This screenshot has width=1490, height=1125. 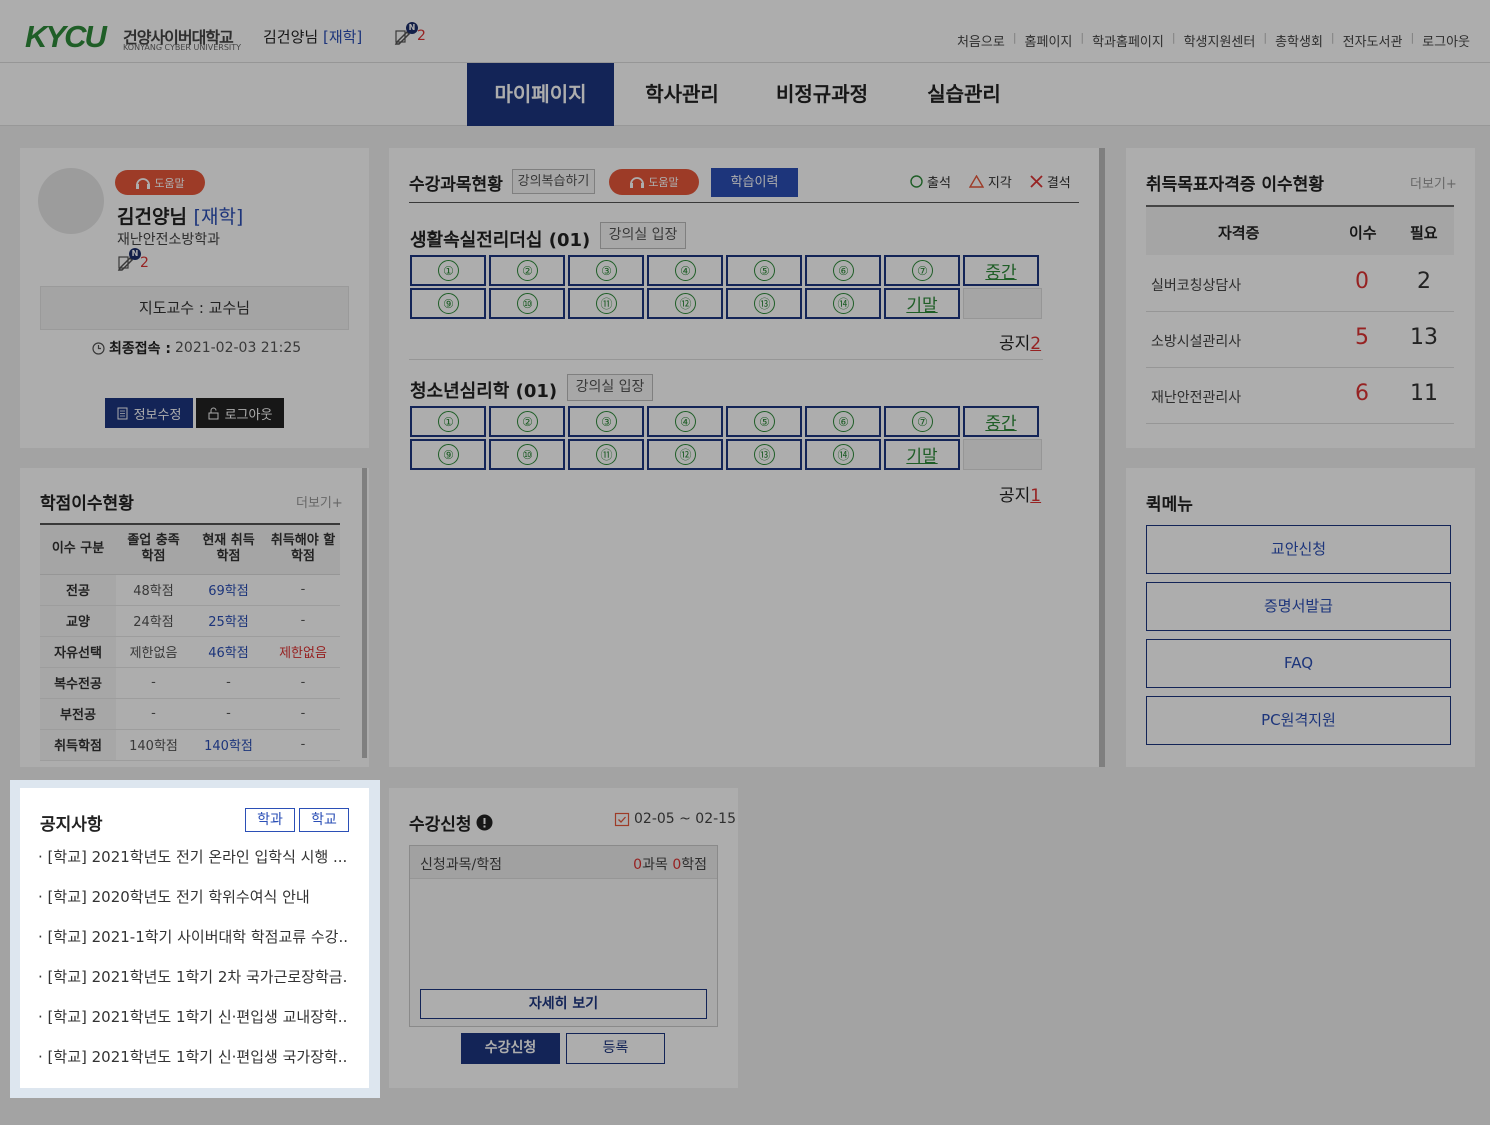 What do you see at coordinates (964, 94) in the screenshot?
I see `nav-practice: 실습관리` at bounding box center [964, 94].